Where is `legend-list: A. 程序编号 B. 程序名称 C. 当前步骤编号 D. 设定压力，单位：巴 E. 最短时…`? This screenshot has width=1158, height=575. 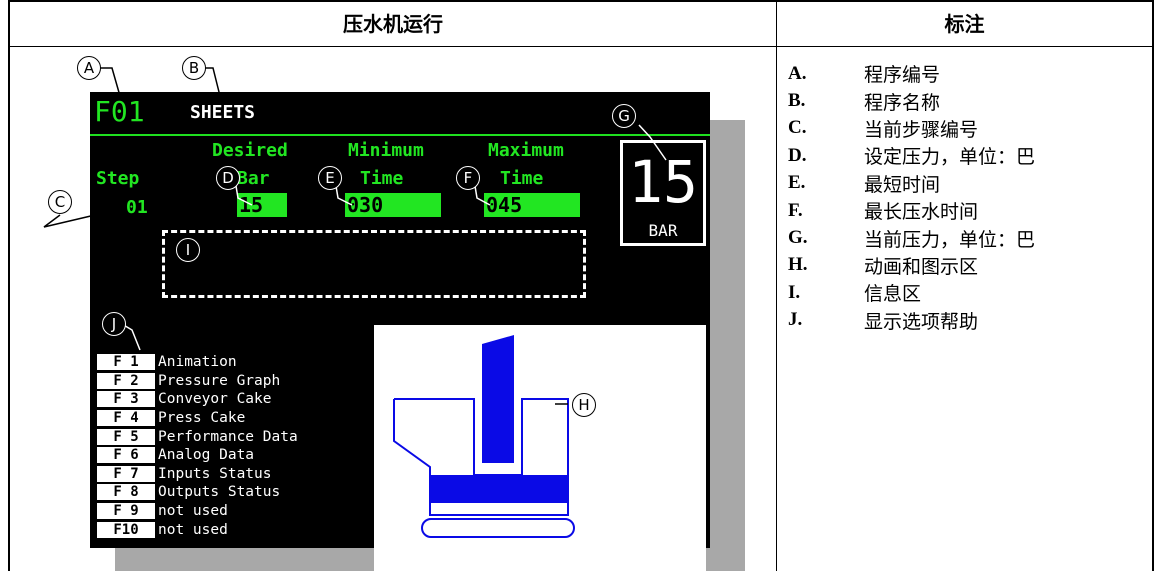 legend-list: A. 程序编号 B. 程序名称 C. 当前步骤编号 D. 设定压力，单位：巴 E. 最短时… is located at coordinates (911, 197).